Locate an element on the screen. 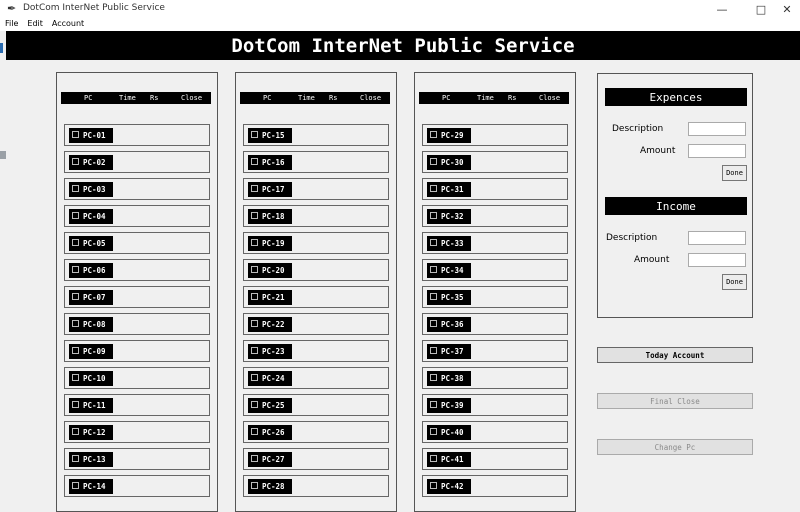  minimize-button: — is located at coordinates (722, 9).